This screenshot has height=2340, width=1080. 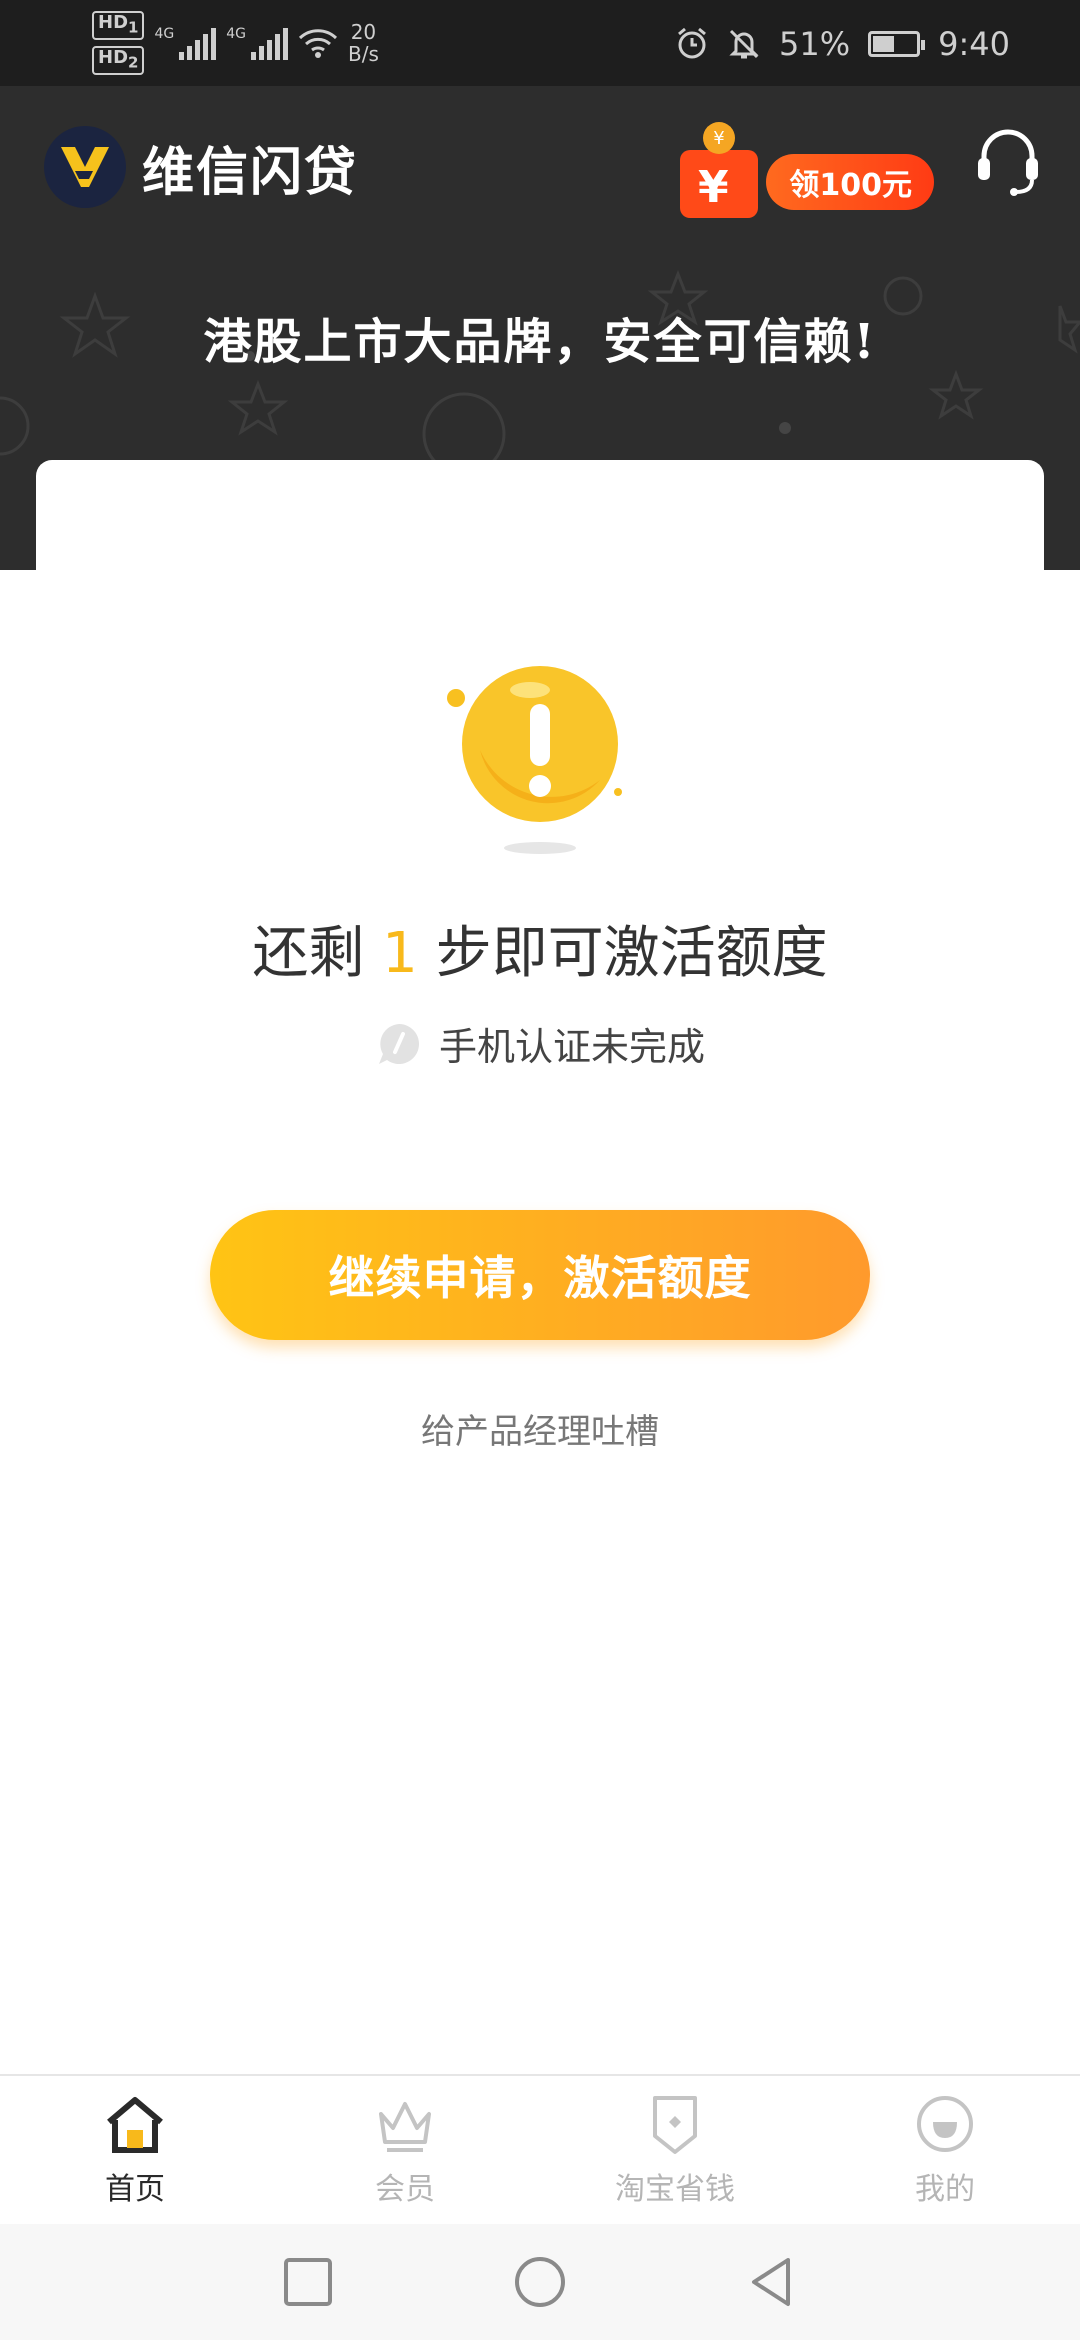 I want to click on verification-status: 手机认证未完成, so click(x=540, y=1043).